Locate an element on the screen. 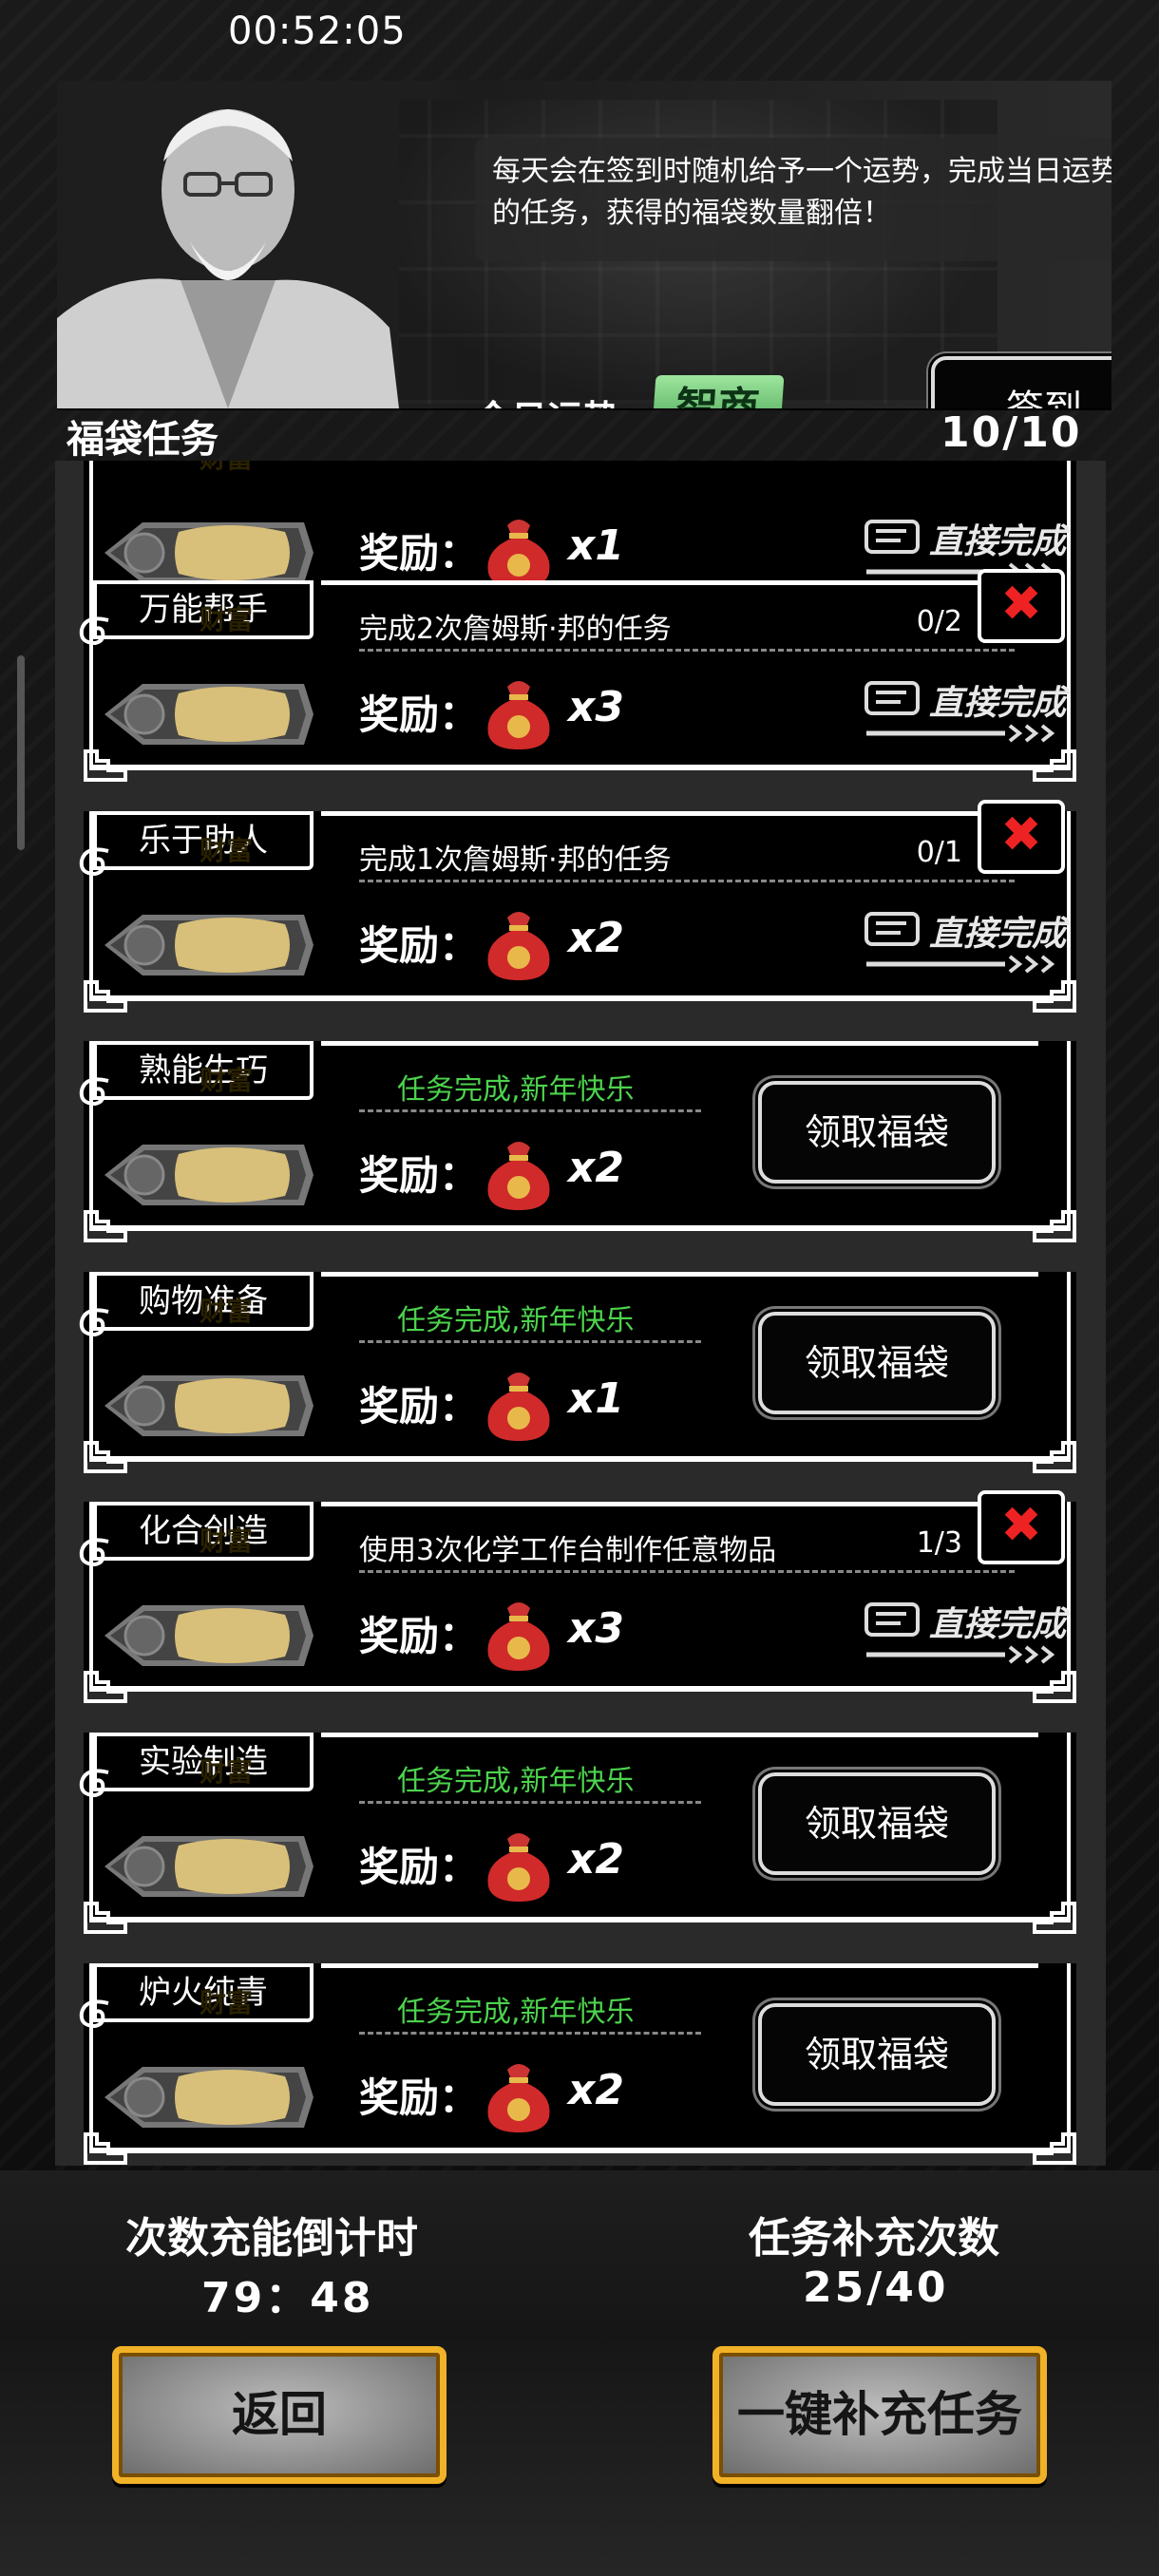 The height and width of the screenshot is (2576, 1159). fortune-badge: 智商 is located at coordinates (718, 391).